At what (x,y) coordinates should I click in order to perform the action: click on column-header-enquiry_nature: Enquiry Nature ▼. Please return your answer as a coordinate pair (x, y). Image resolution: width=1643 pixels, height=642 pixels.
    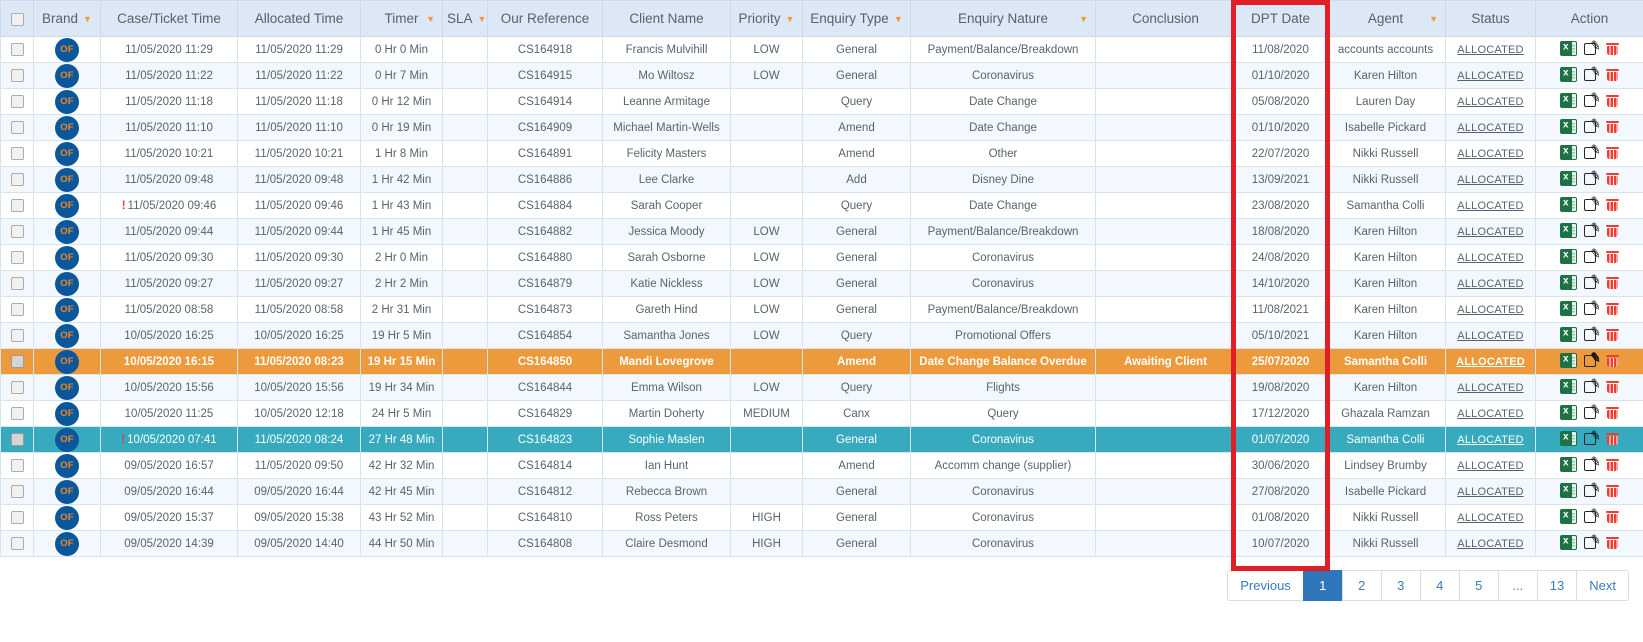
    Looking at the image, I should click on (1003, 18).